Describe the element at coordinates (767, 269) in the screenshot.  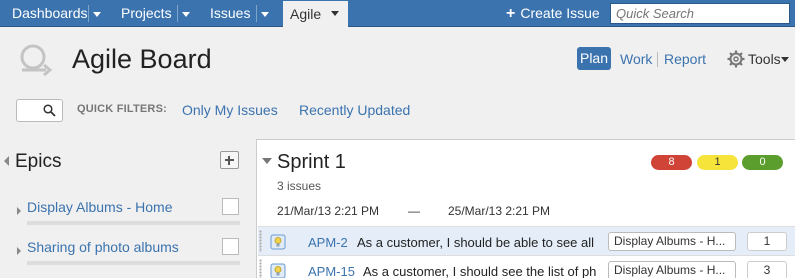
I see `issue-story-points: 3` at that location.